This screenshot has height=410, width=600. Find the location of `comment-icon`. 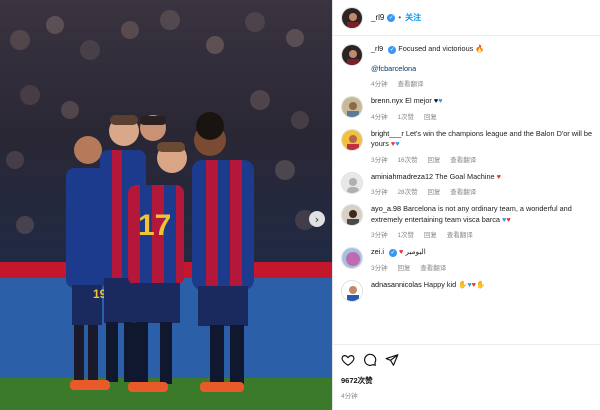

comment-icon is located at coordinates (370, 360).